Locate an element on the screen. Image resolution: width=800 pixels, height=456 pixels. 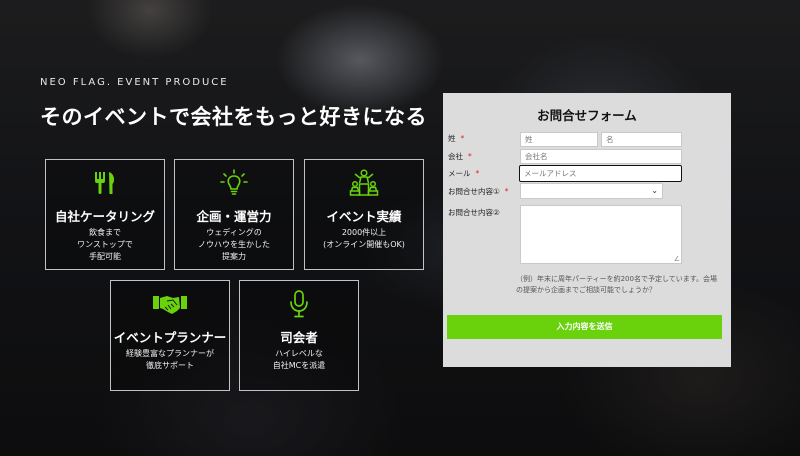
inquiry1-label: お問合せ内容① * is located at coordinates (478, 191).